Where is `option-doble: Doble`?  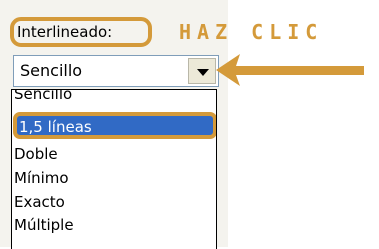
option-doble: Doble is located at coordinates (36, 154).